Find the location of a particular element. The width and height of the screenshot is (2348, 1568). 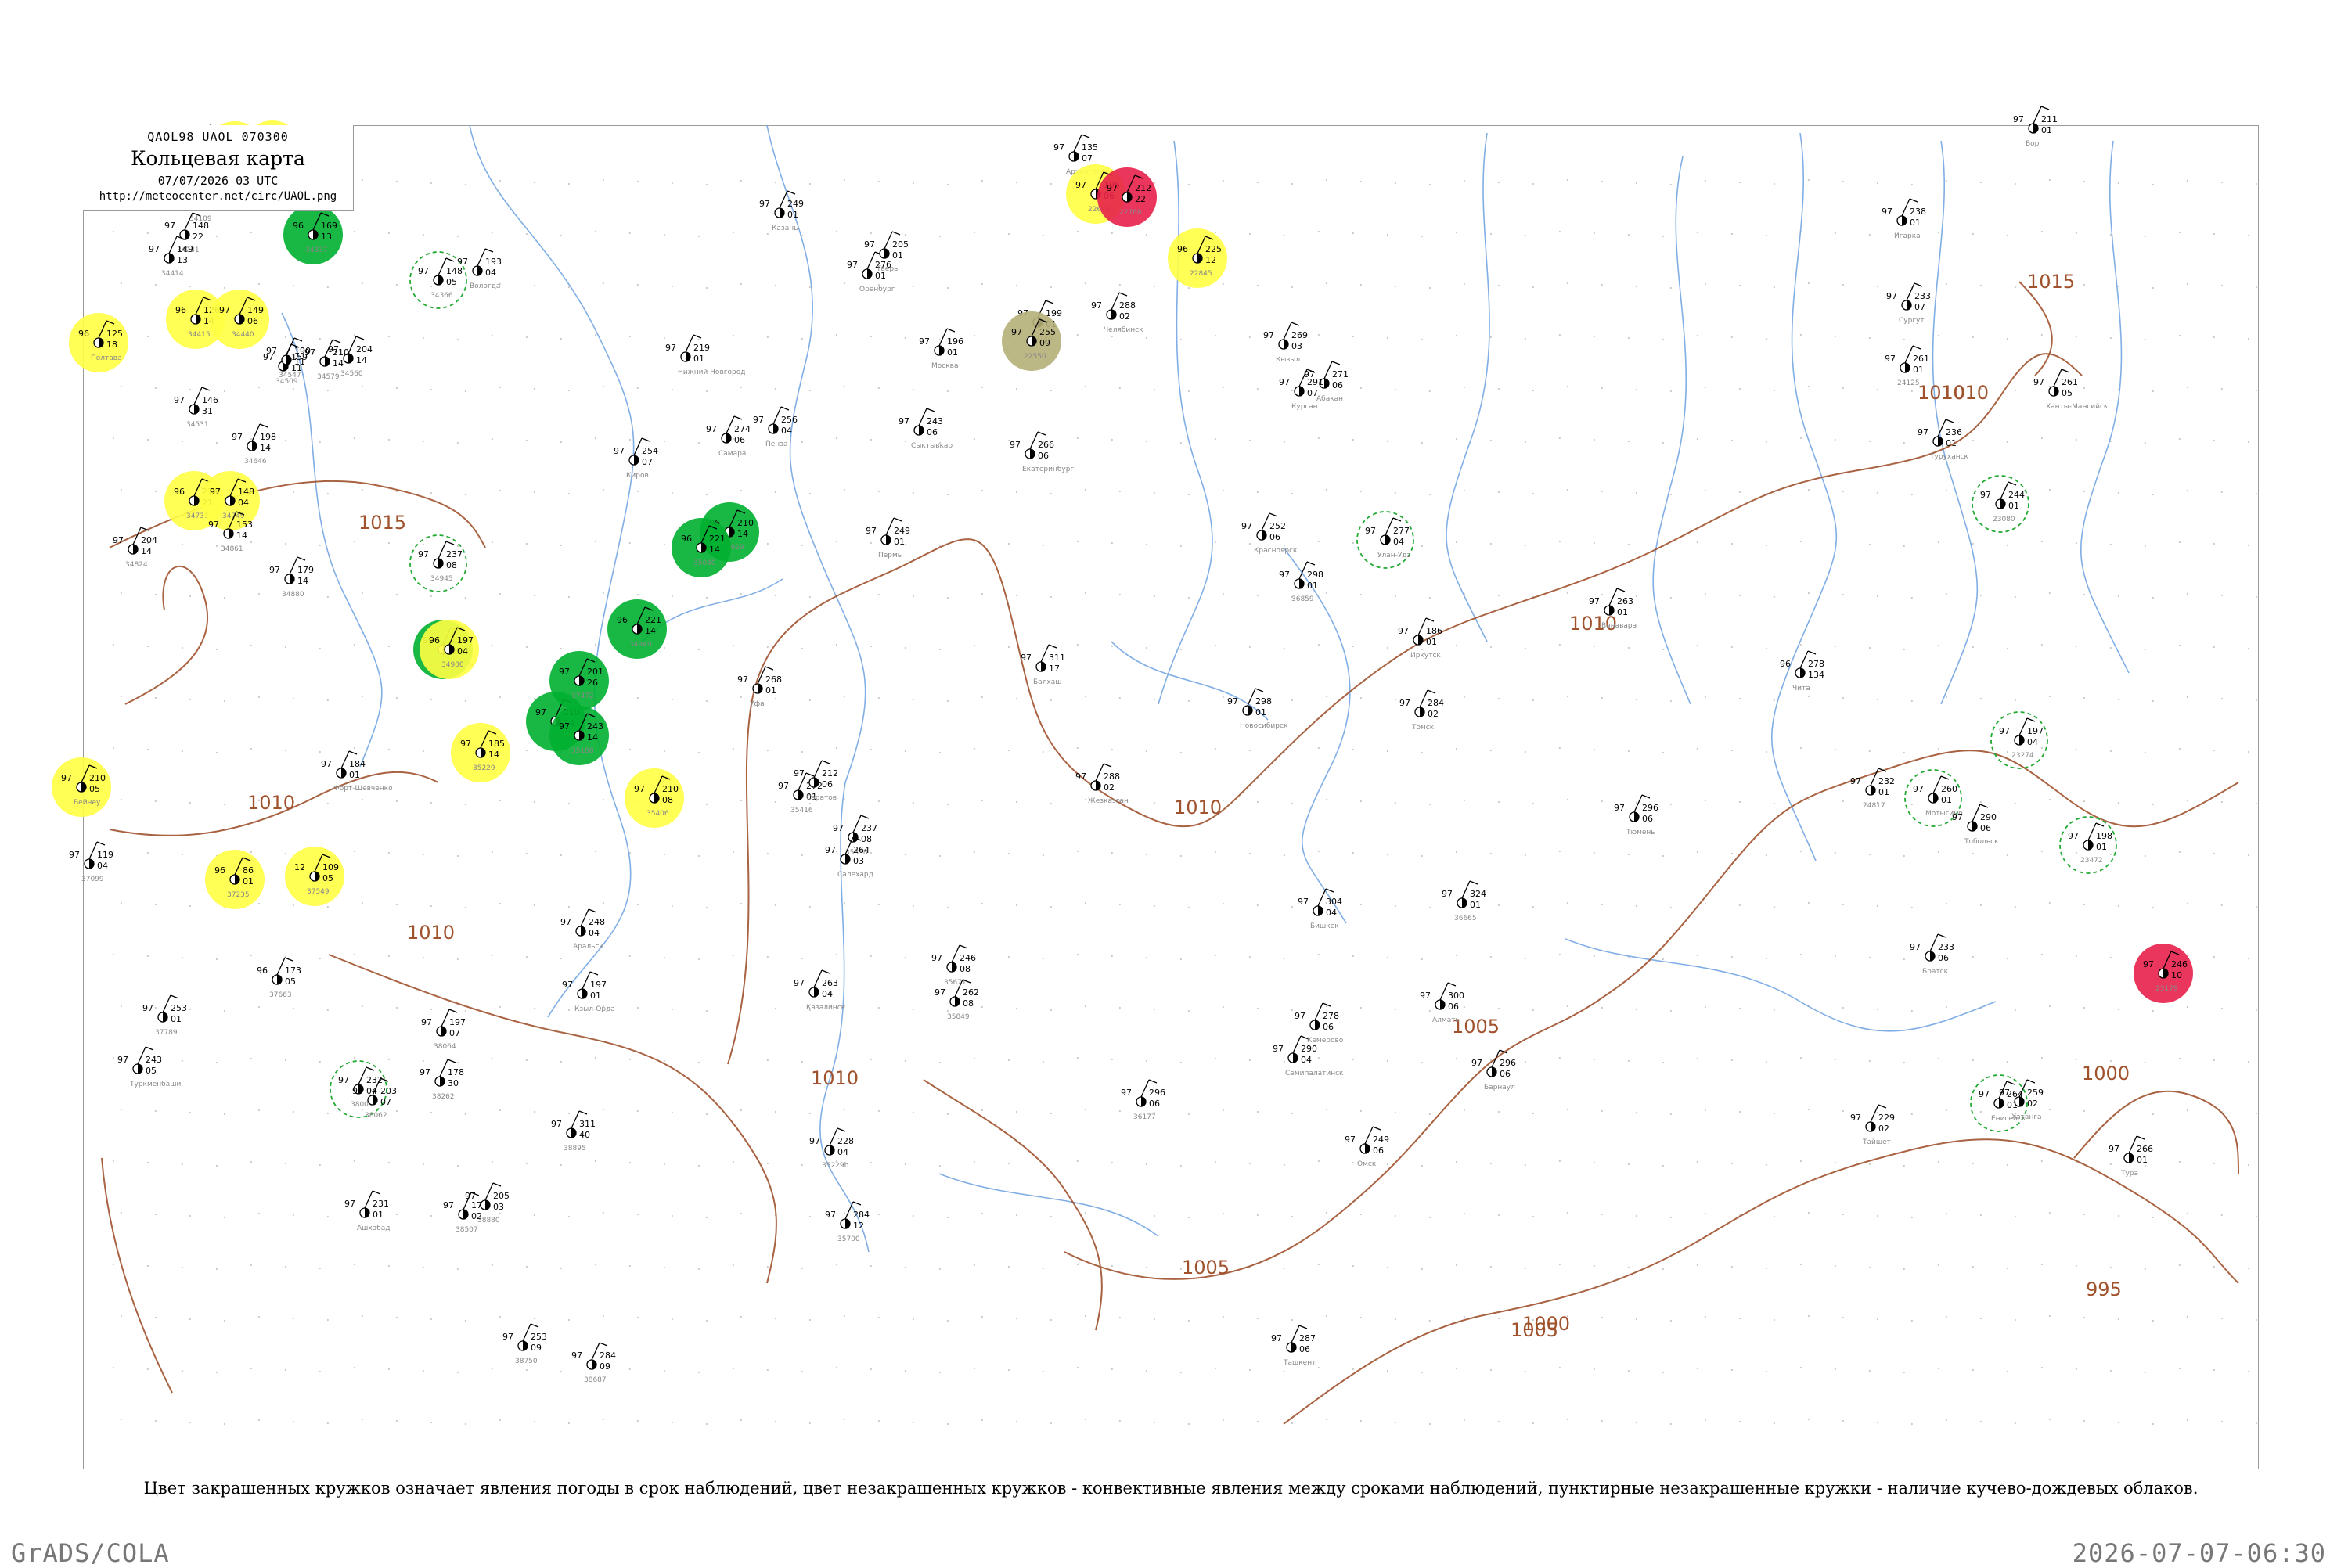

station-36177: 296 97 06 36177 is located at coordinates (1143, 1100).